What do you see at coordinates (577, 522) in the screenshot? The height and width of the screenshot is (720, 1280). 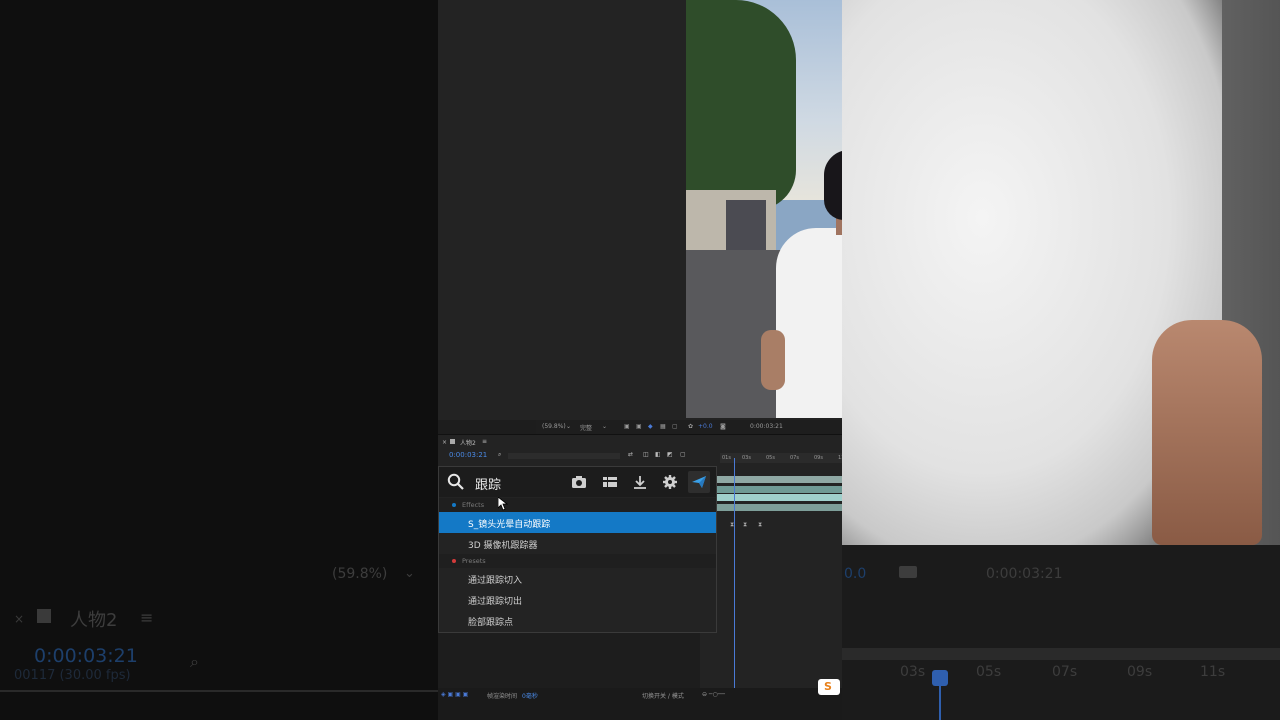 I see `result-item-lens-flare-tracker: S_镜头光晕自动跟踪` at bounding box center [577, 522].